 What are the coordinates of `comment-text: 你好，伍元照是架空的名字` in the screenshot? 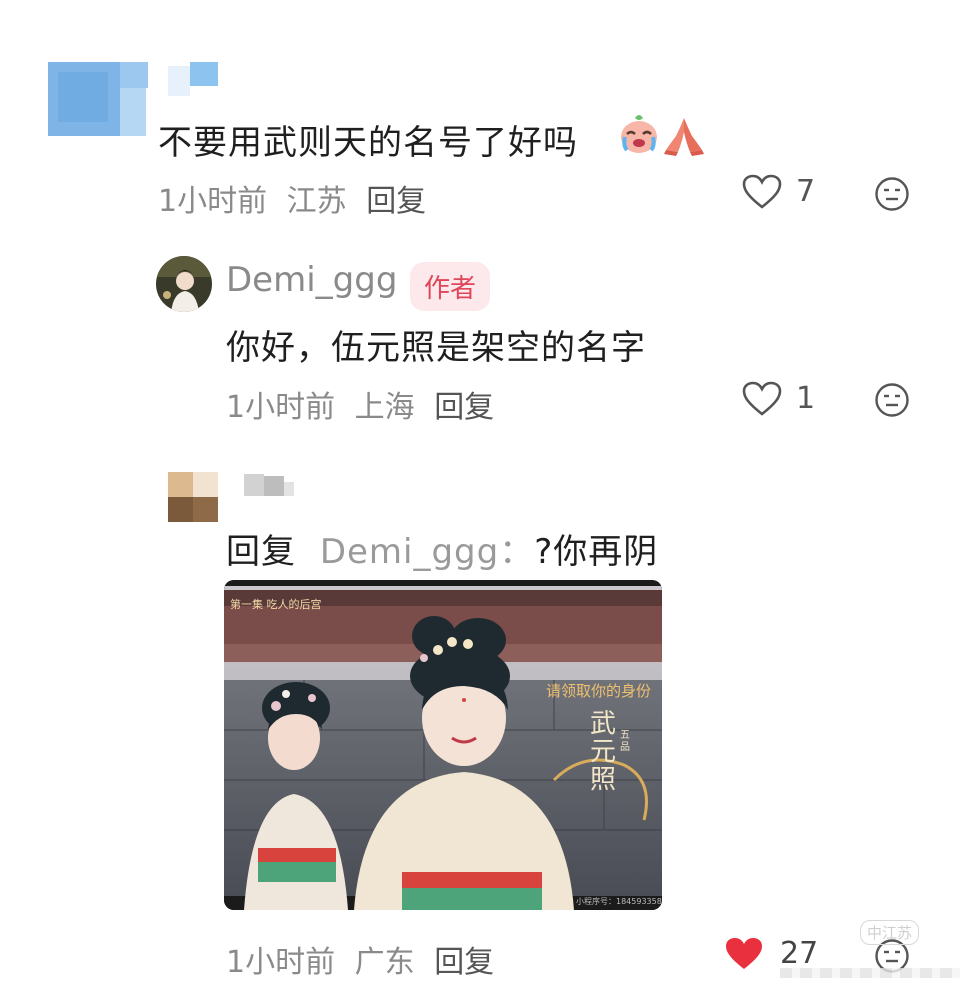 It's located at (436, 348).